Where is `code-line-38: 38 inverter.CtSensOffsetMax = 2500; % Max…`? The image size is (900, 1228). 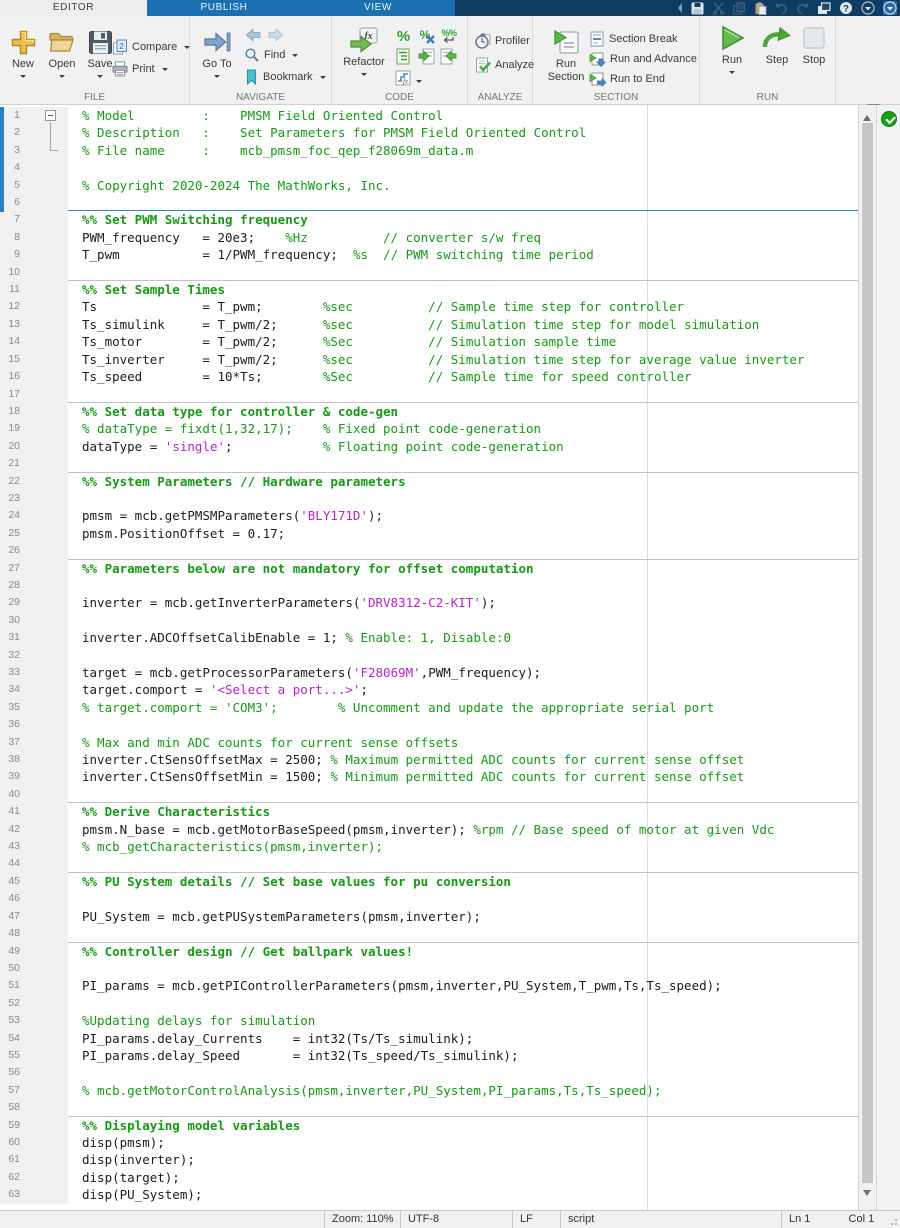
code-line-38: 38 inverter.CtSensOffsetMax = 2500; % Max… is located at coordinates (429, 760).